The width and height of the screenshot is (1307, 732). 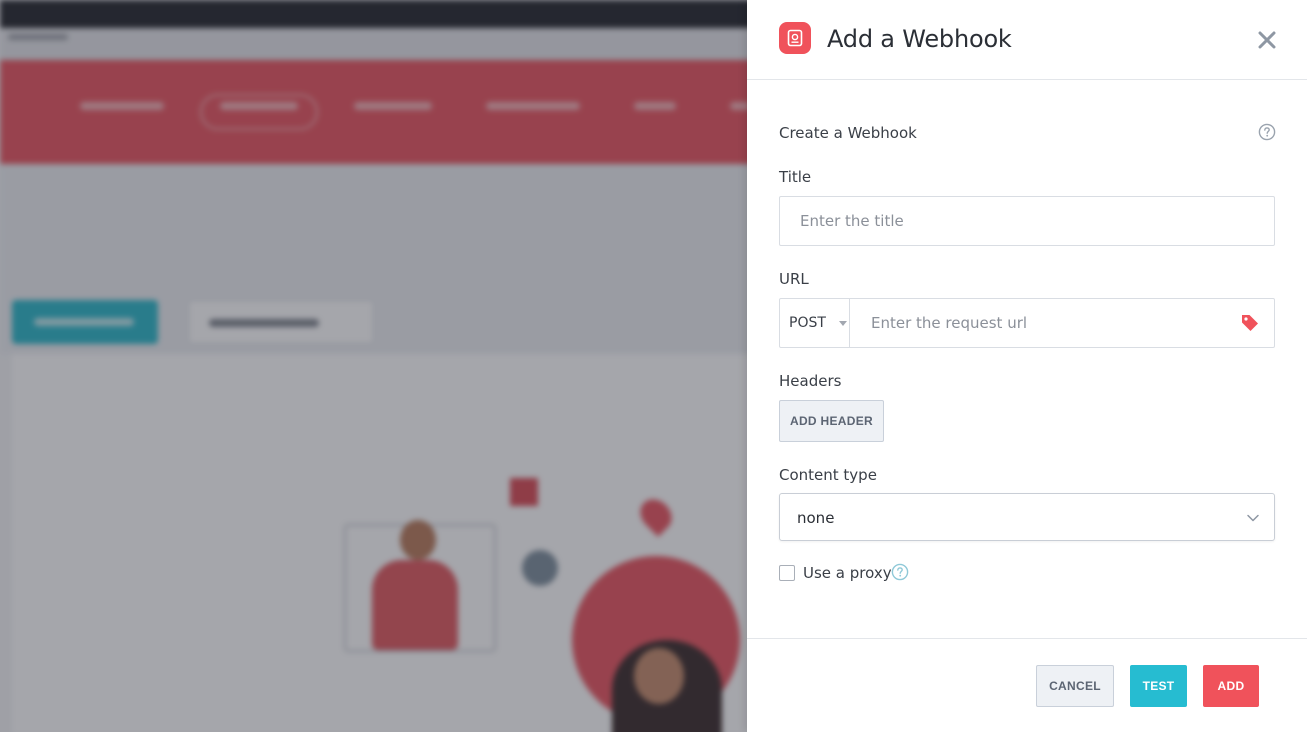 I want to click on title-label: Title, so click(x=795, y=177).